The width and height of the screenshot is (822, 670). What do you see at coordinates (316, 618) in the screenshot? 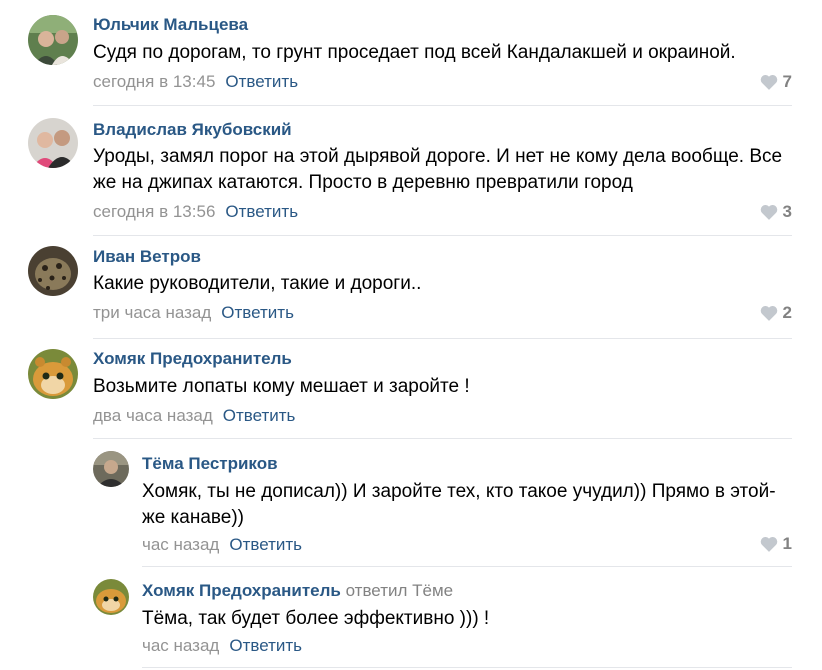
I see `comment-text: Тёма, так будет более эффективно ))) !` at bounding box center [316, 618].